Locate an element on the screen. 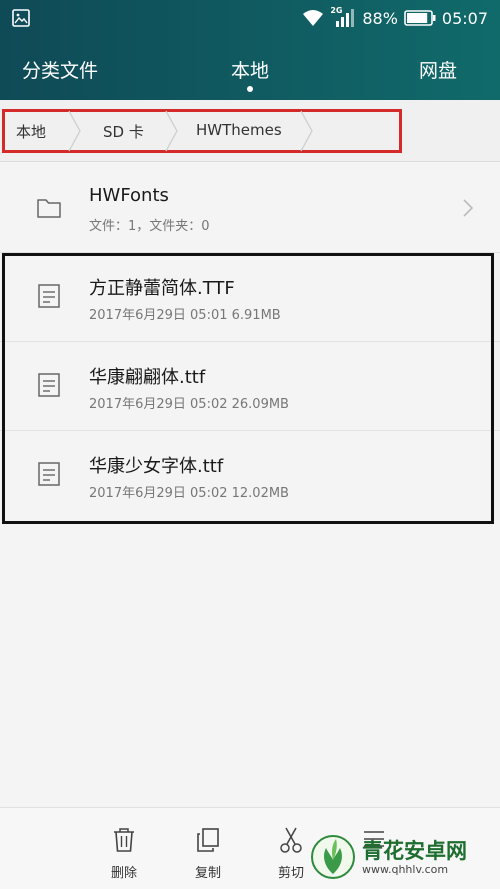  folder-row-hwfonts: HWFonts 文件：1，文件夹：0 is located at coordinates (250, 207).